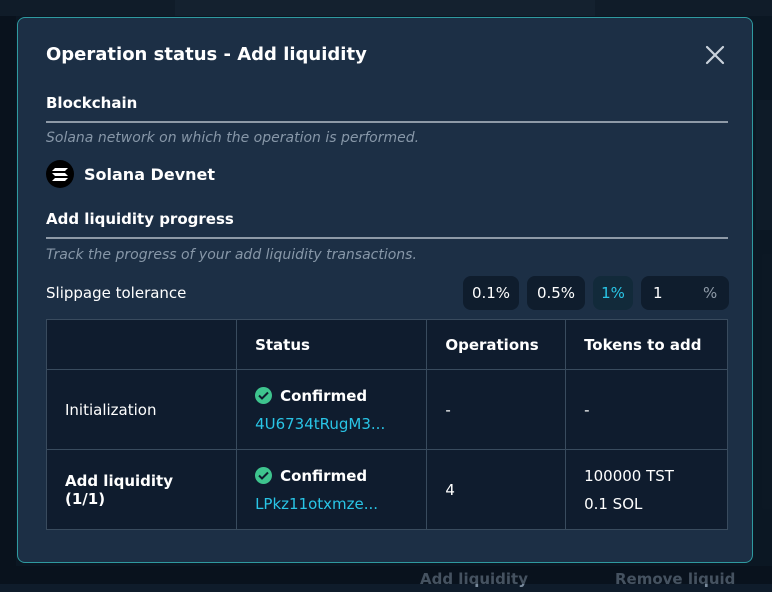  I want to click on token-amount: 100000 TST, so click(629, 475).